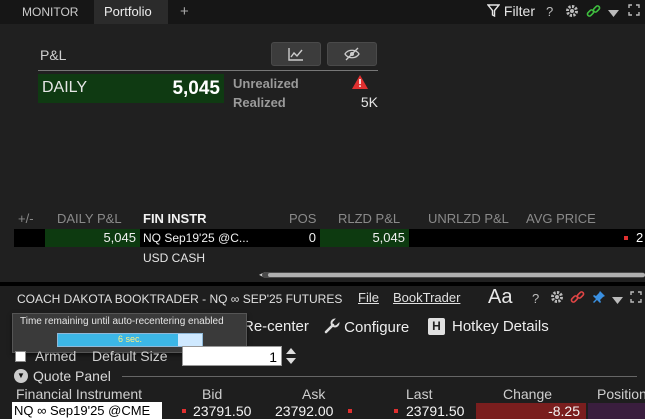  What do you see at coordinates (20, 356) in the screenshot?
I see `armed-checkbox` at bounding box center [20, 356].